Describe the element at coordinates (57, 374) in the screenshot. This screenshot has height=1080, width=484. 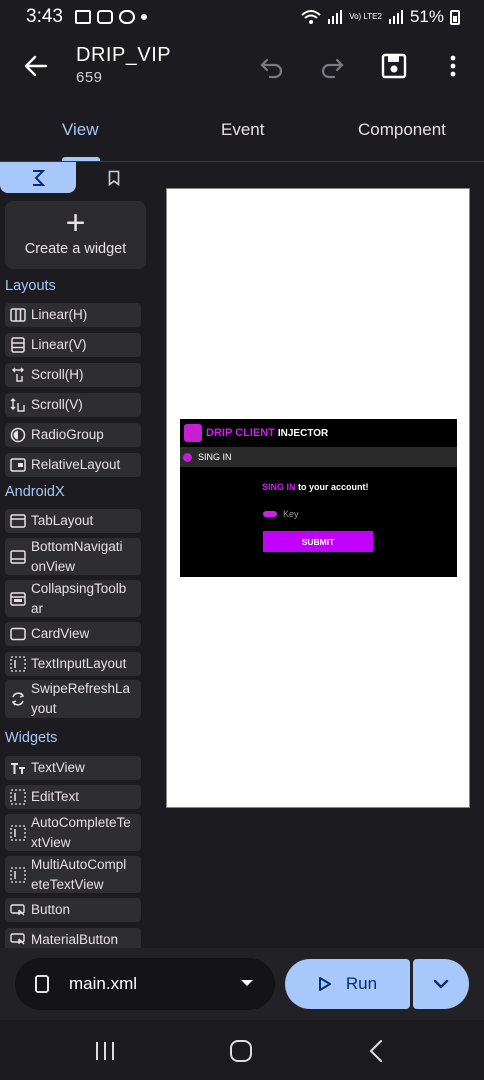
I see `palette-item-label: Scroll(H)` at that location.